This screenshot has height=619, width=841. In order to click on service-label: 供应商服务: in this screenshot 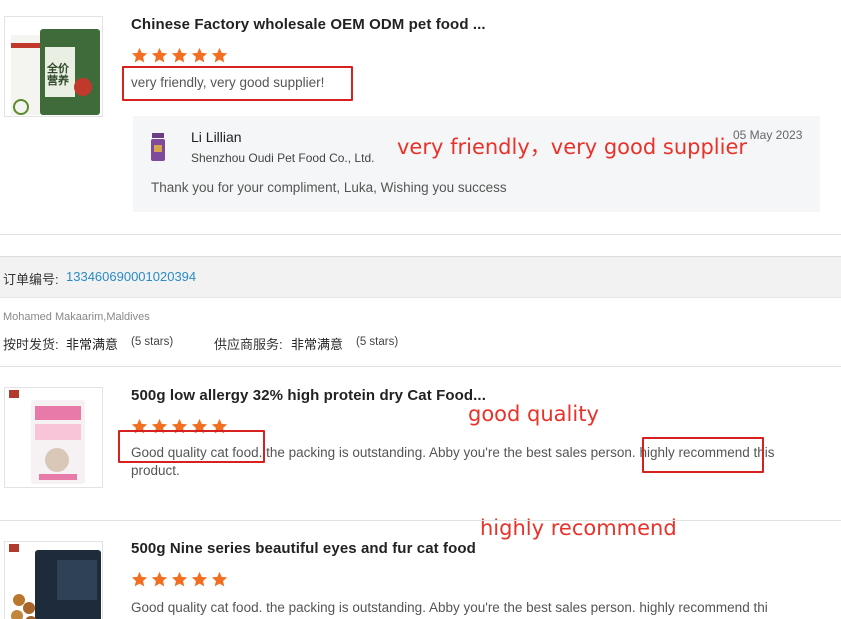, I will do `click(248, 344)`.